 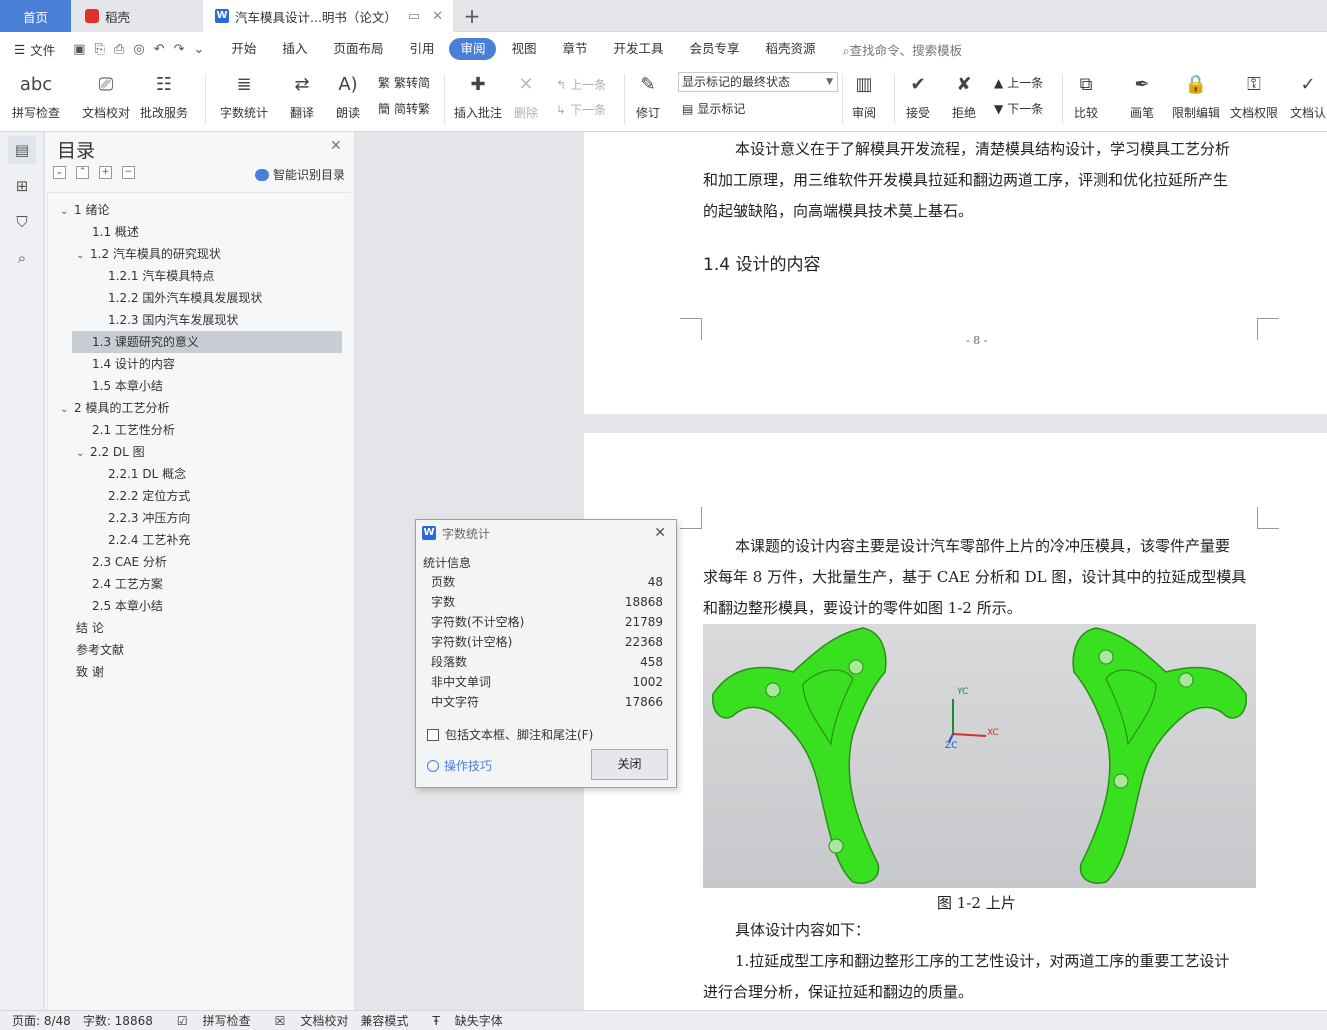 I want to click on checkbox-box, so click(x=433, y=734).